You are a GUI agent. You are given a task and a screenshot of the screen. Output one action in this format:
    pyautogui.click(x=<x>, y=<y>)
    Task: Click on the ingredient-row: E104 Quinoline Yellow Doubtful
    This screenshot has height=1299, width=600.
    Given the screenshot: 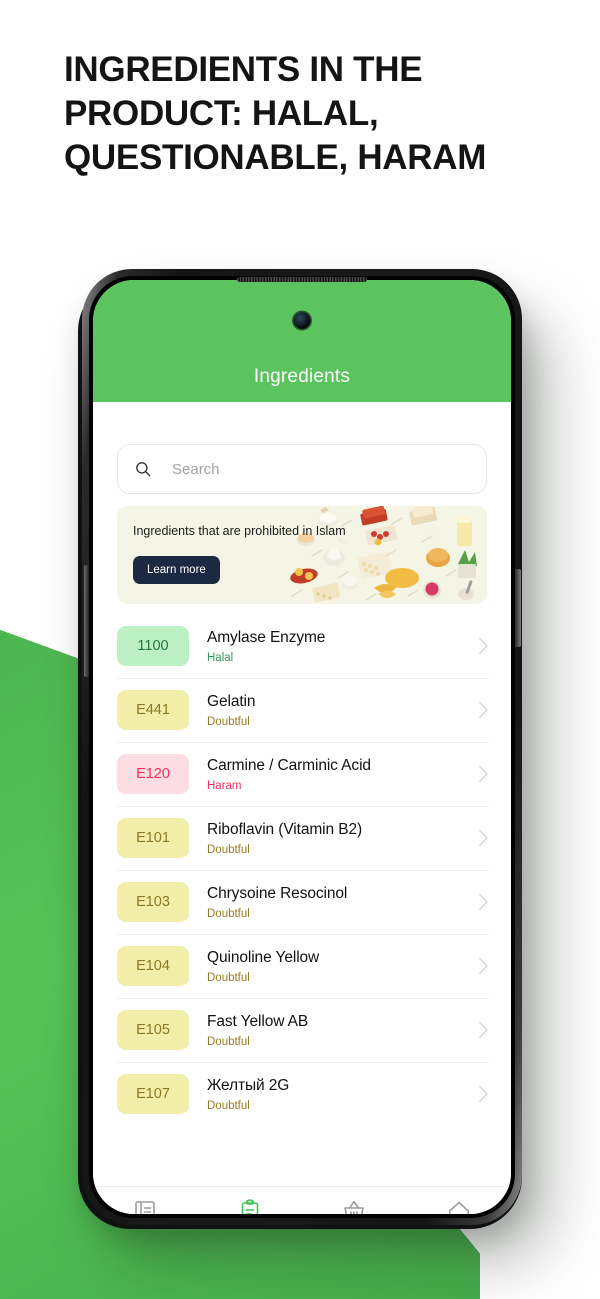 What is the action you would take?
    pyautogui.click(x=302, y=966)
    